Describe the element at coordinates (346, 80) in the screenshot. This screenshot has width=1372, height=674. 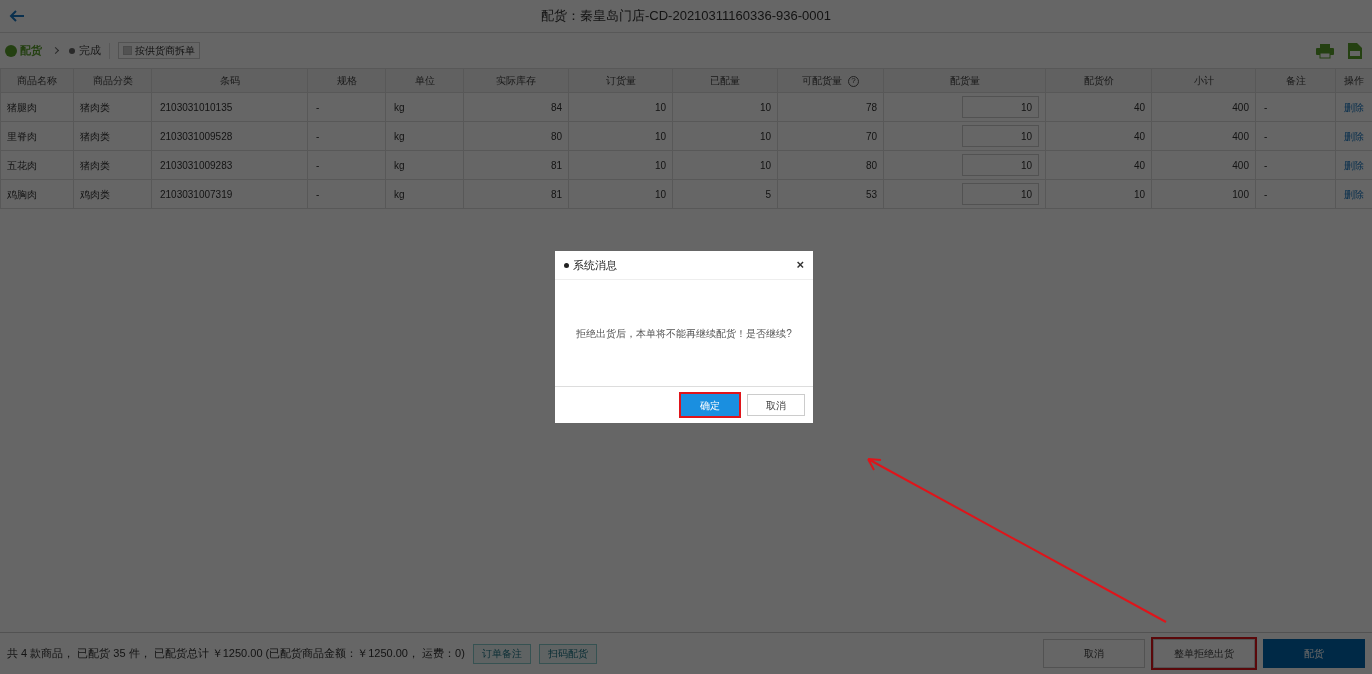
I see `column-header: 规格` at that location.